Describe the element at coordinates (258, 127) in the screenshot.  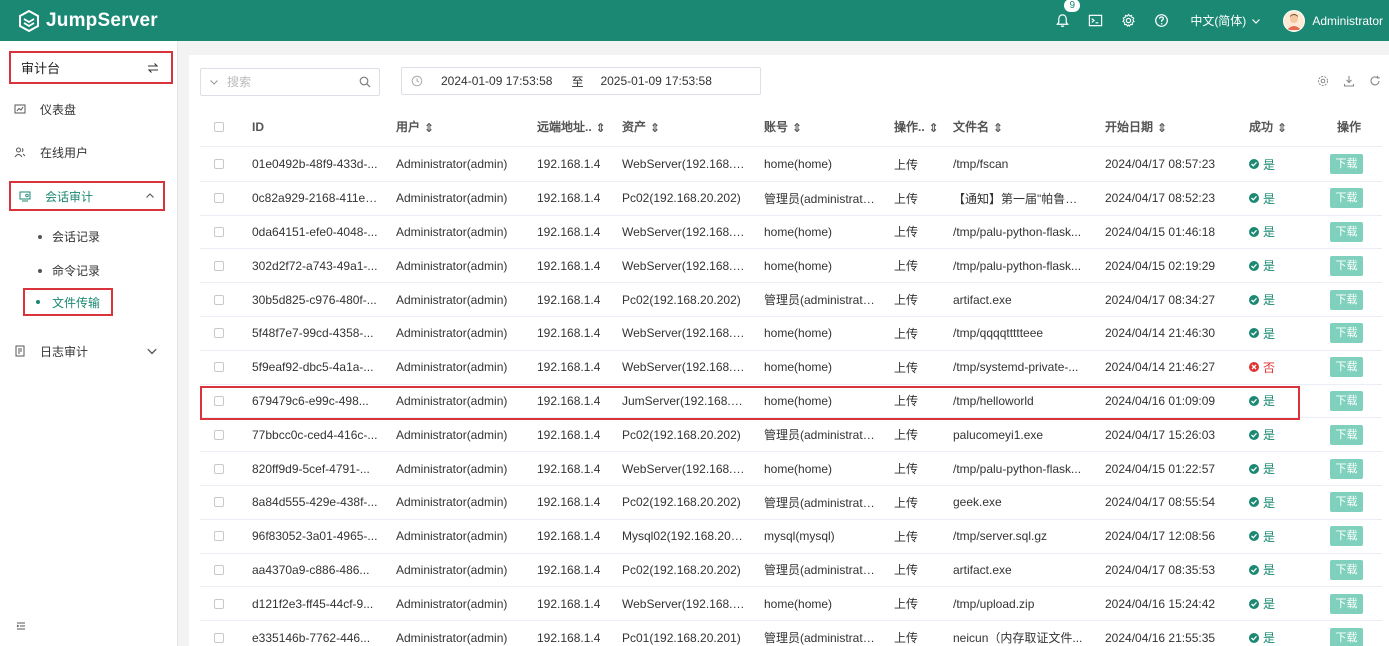
I see `column-header-id: ID` at that location.